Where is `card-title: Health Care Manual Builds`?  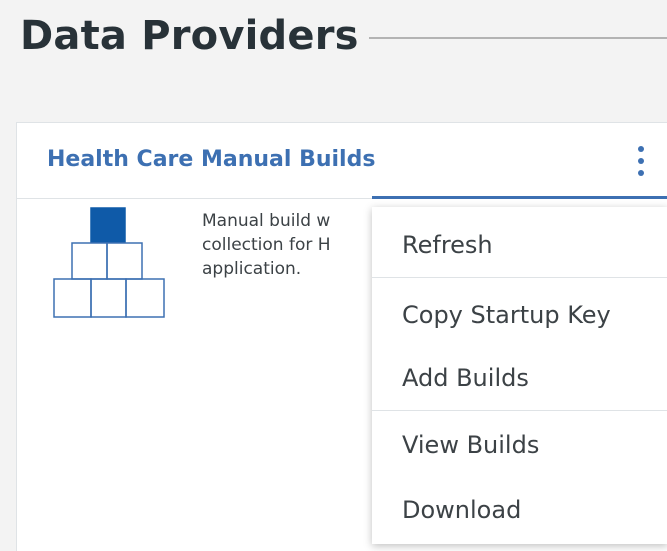
card-title: Health Care Manual Builds is located at coordinates (211, 159).